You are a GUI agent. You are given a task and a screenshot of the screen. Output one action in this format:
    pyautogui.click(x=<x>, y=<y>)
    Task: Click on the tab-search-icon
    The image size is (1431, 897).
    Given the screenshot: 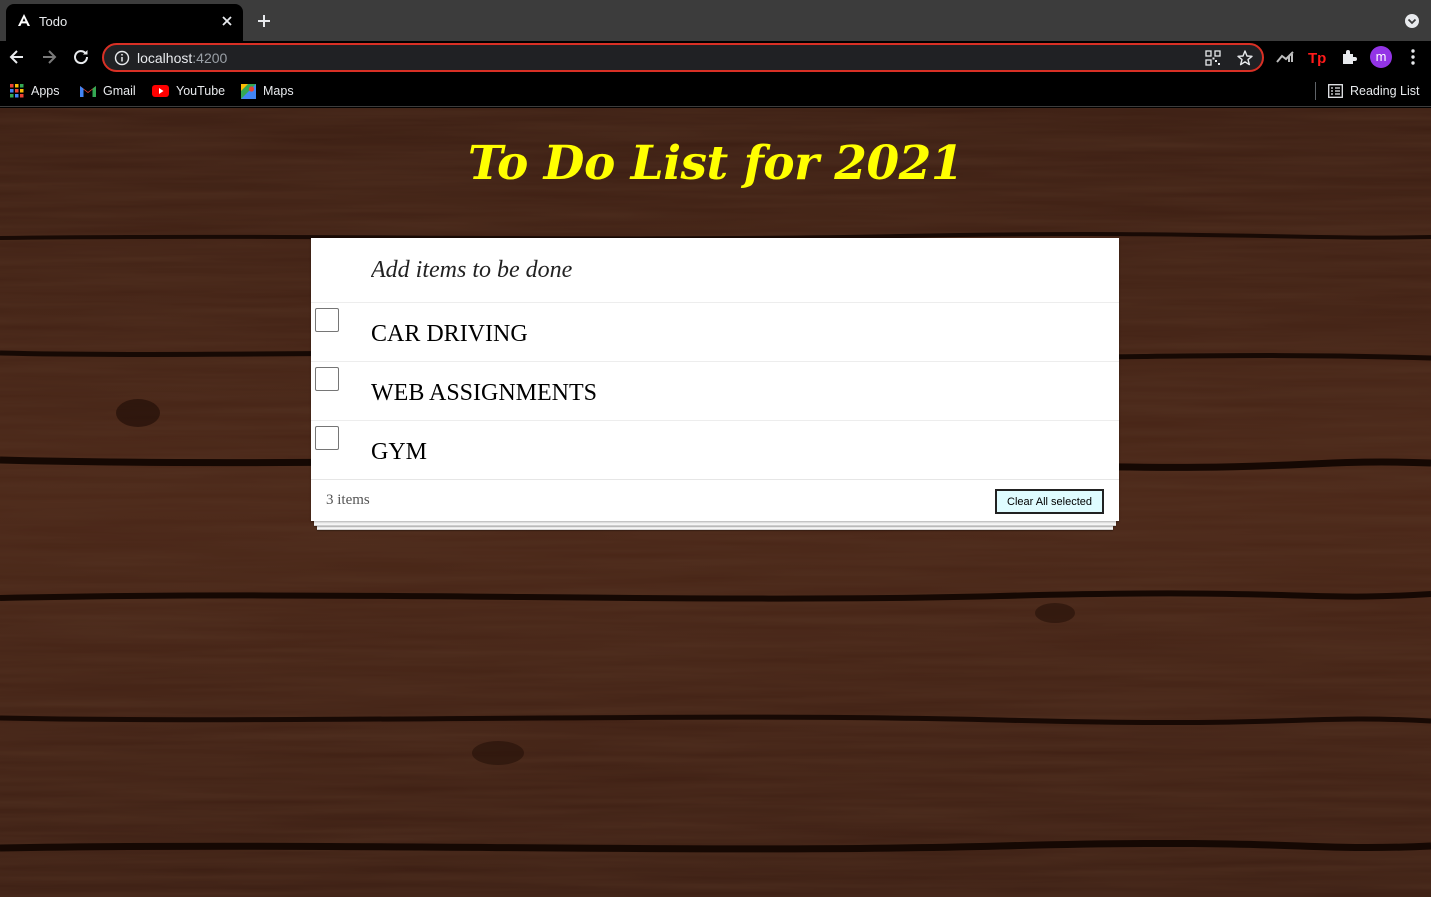 What is the action you would take?
    pyautogui.click(x=1412, y=21)
    